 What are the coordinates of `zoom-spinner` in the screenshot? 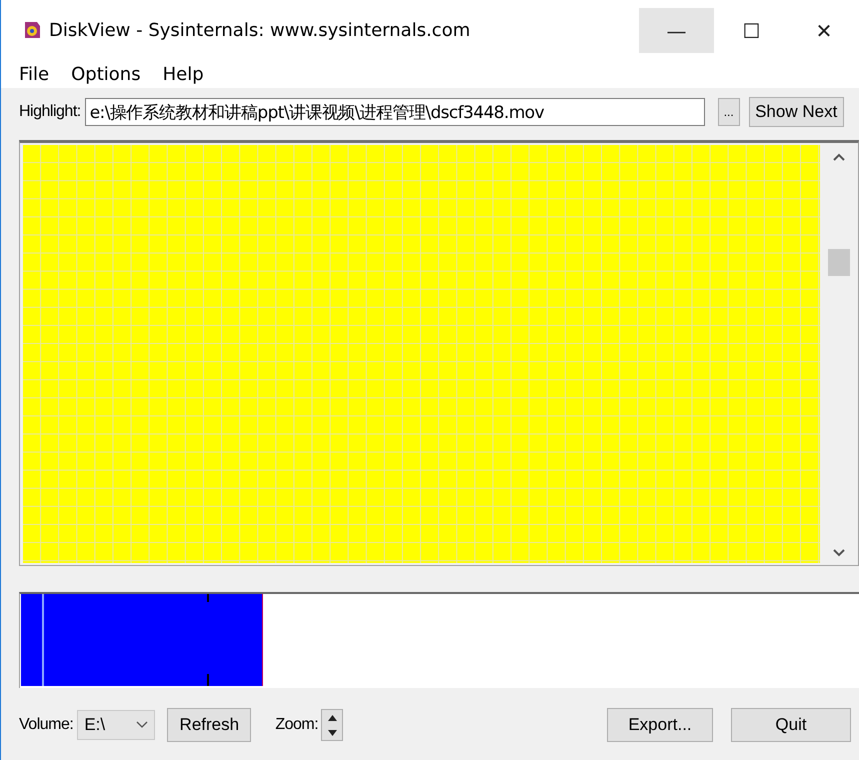 It's located at (332, 725).